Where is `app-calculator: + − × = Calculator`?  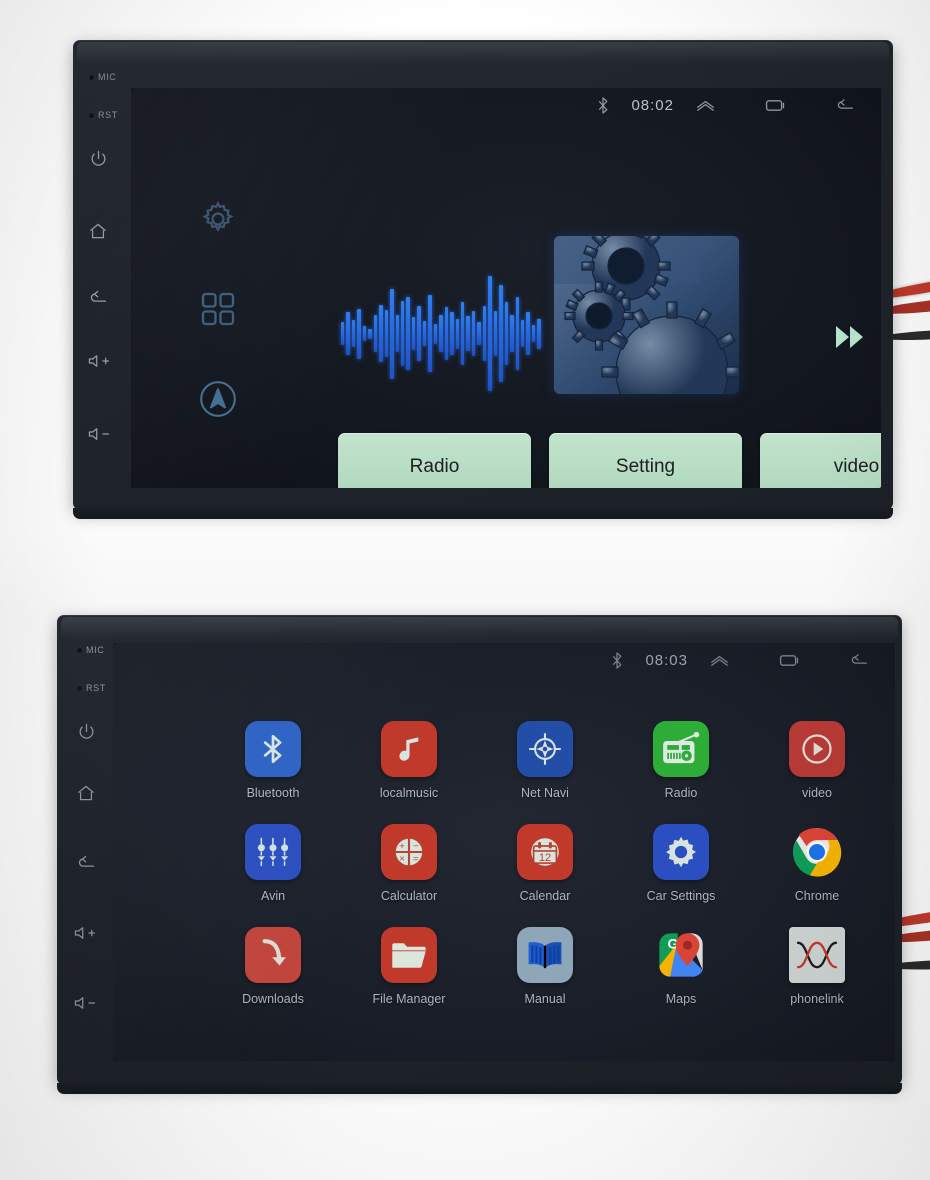 app-calculator: + − × = Calculator is located at coordinates (409, 863).